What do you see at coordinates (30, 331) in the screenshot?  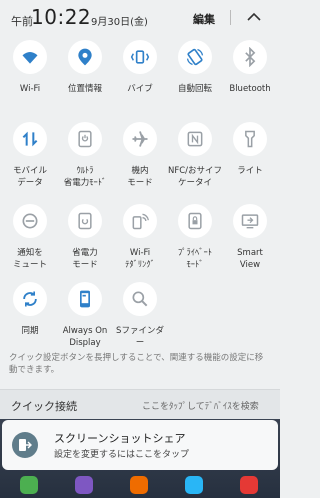 I see `tile-label: 同期` at bounding box center [30, 331].